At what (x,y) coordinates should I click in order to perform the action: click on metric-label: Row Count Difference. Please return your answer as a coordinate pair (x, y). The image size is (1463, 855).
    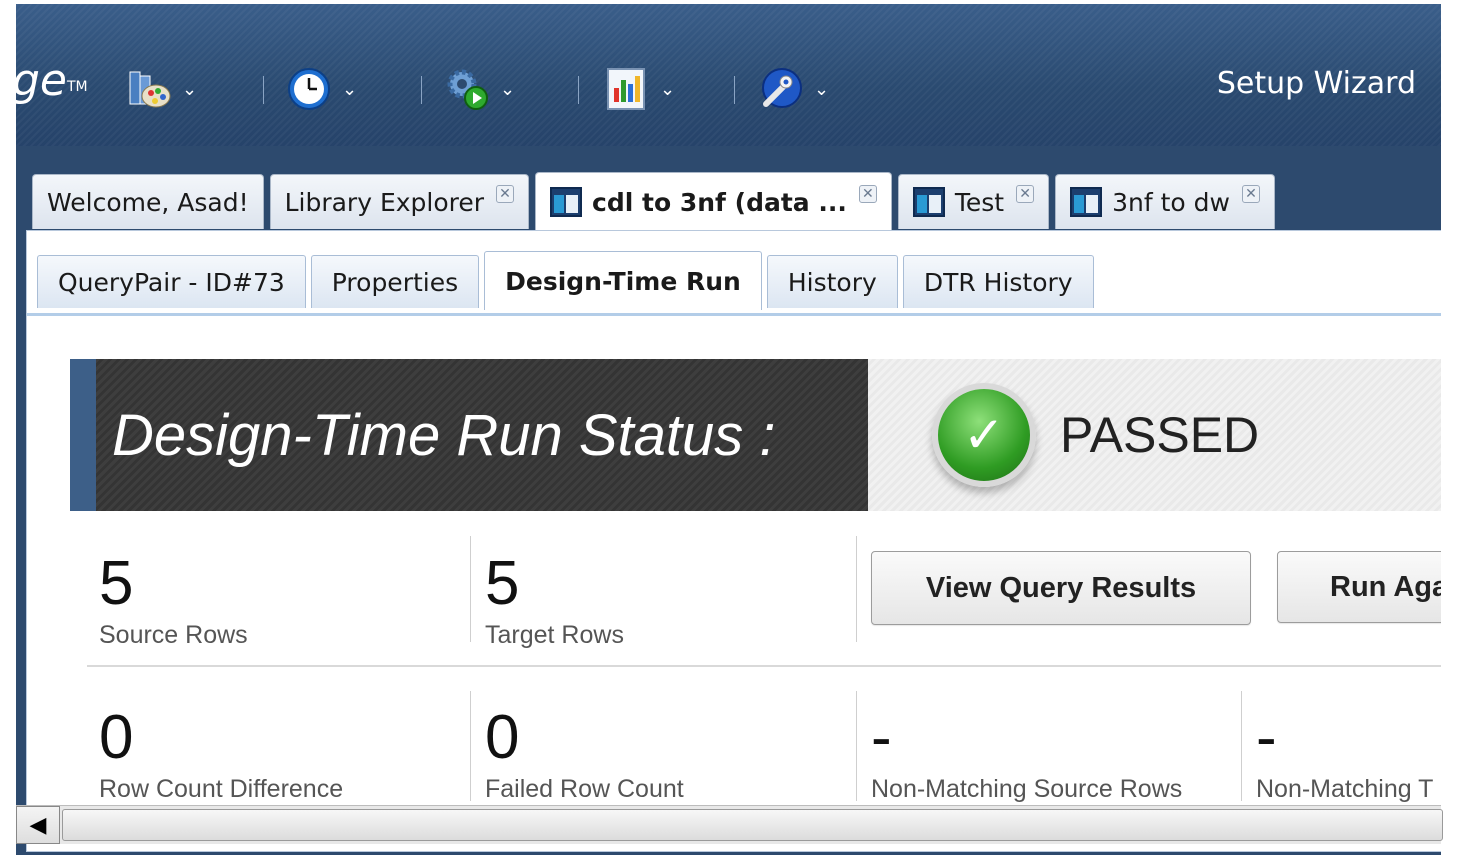
    Looking at the image, I should click on (221, 789).